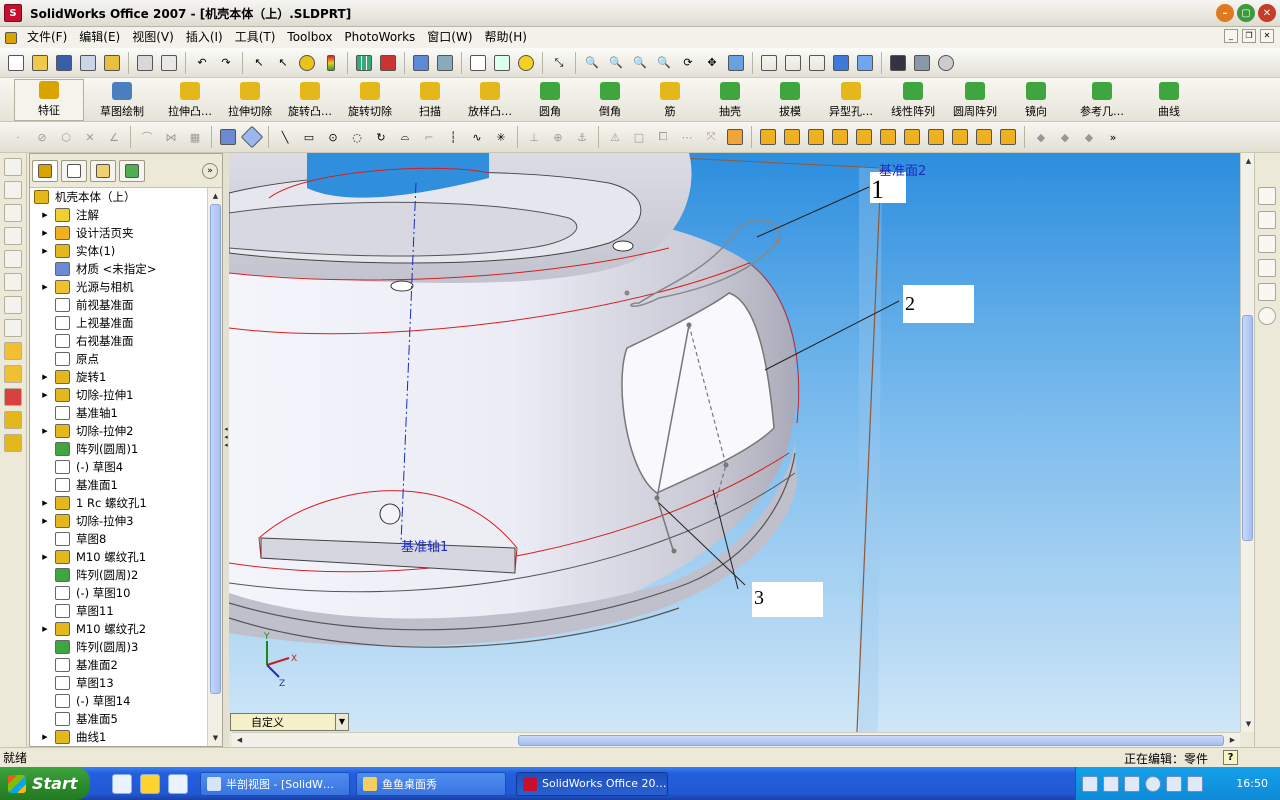  Describe the element at coordinates (259, 63) in the screenshot. I see `select-icon: ↖` at that location.